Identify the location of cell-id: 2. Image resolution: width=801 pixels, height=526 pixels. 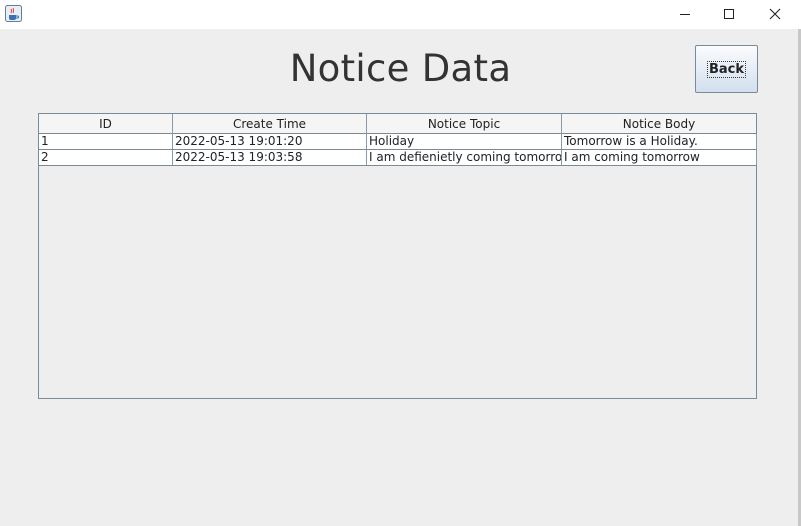
(106, 157).